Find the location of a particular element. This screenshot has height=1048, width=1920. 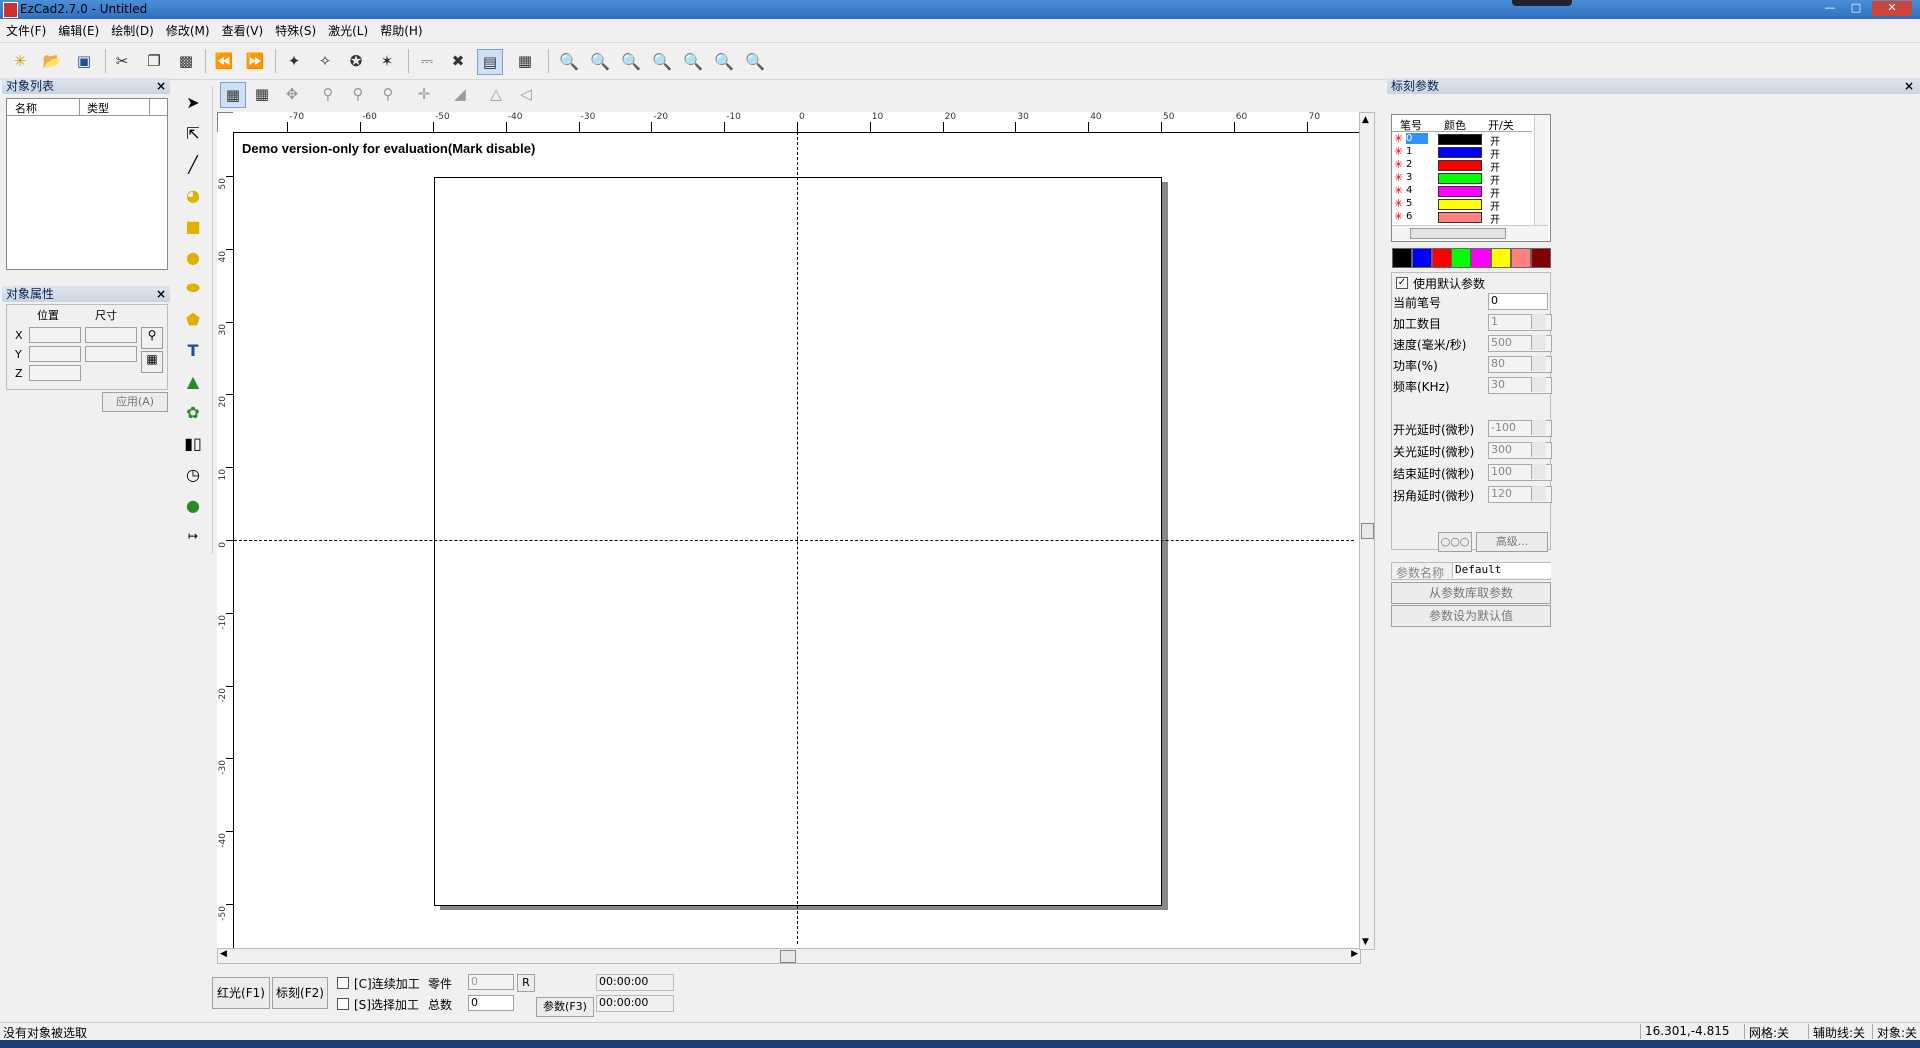

scroll-up-icon: ▲ is located at coordinates (1365, 120).